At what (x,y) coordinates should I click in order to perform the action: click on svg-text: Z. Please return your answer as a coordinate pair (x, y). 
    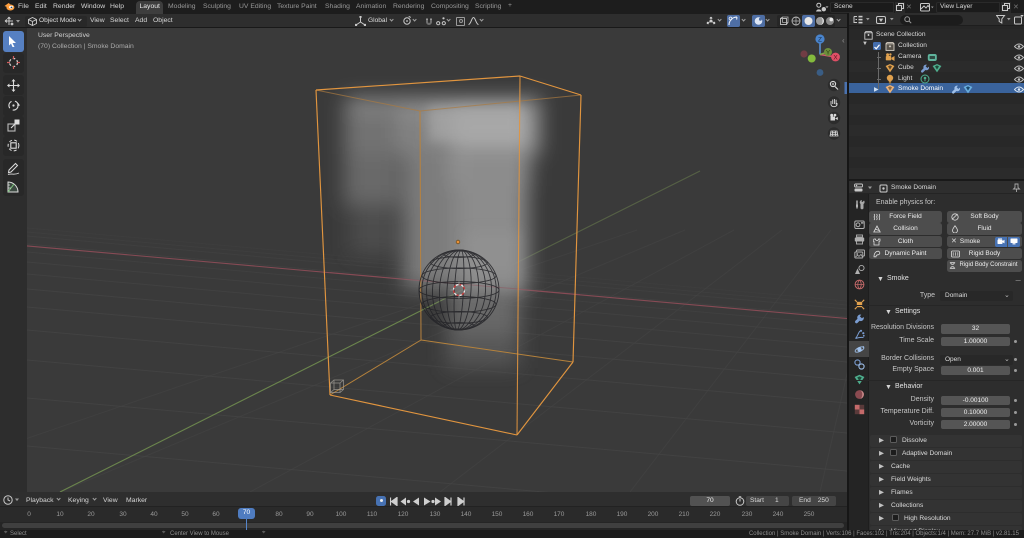
    Looking at the image, I should click on (820, 40).